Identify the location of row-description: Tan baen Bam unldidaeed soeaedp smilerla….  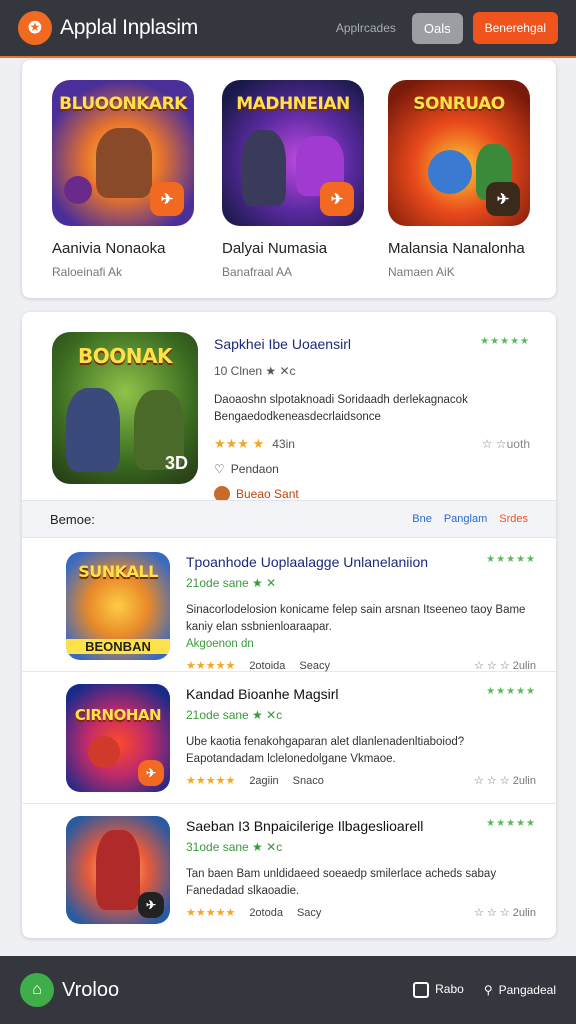
(341, 882).